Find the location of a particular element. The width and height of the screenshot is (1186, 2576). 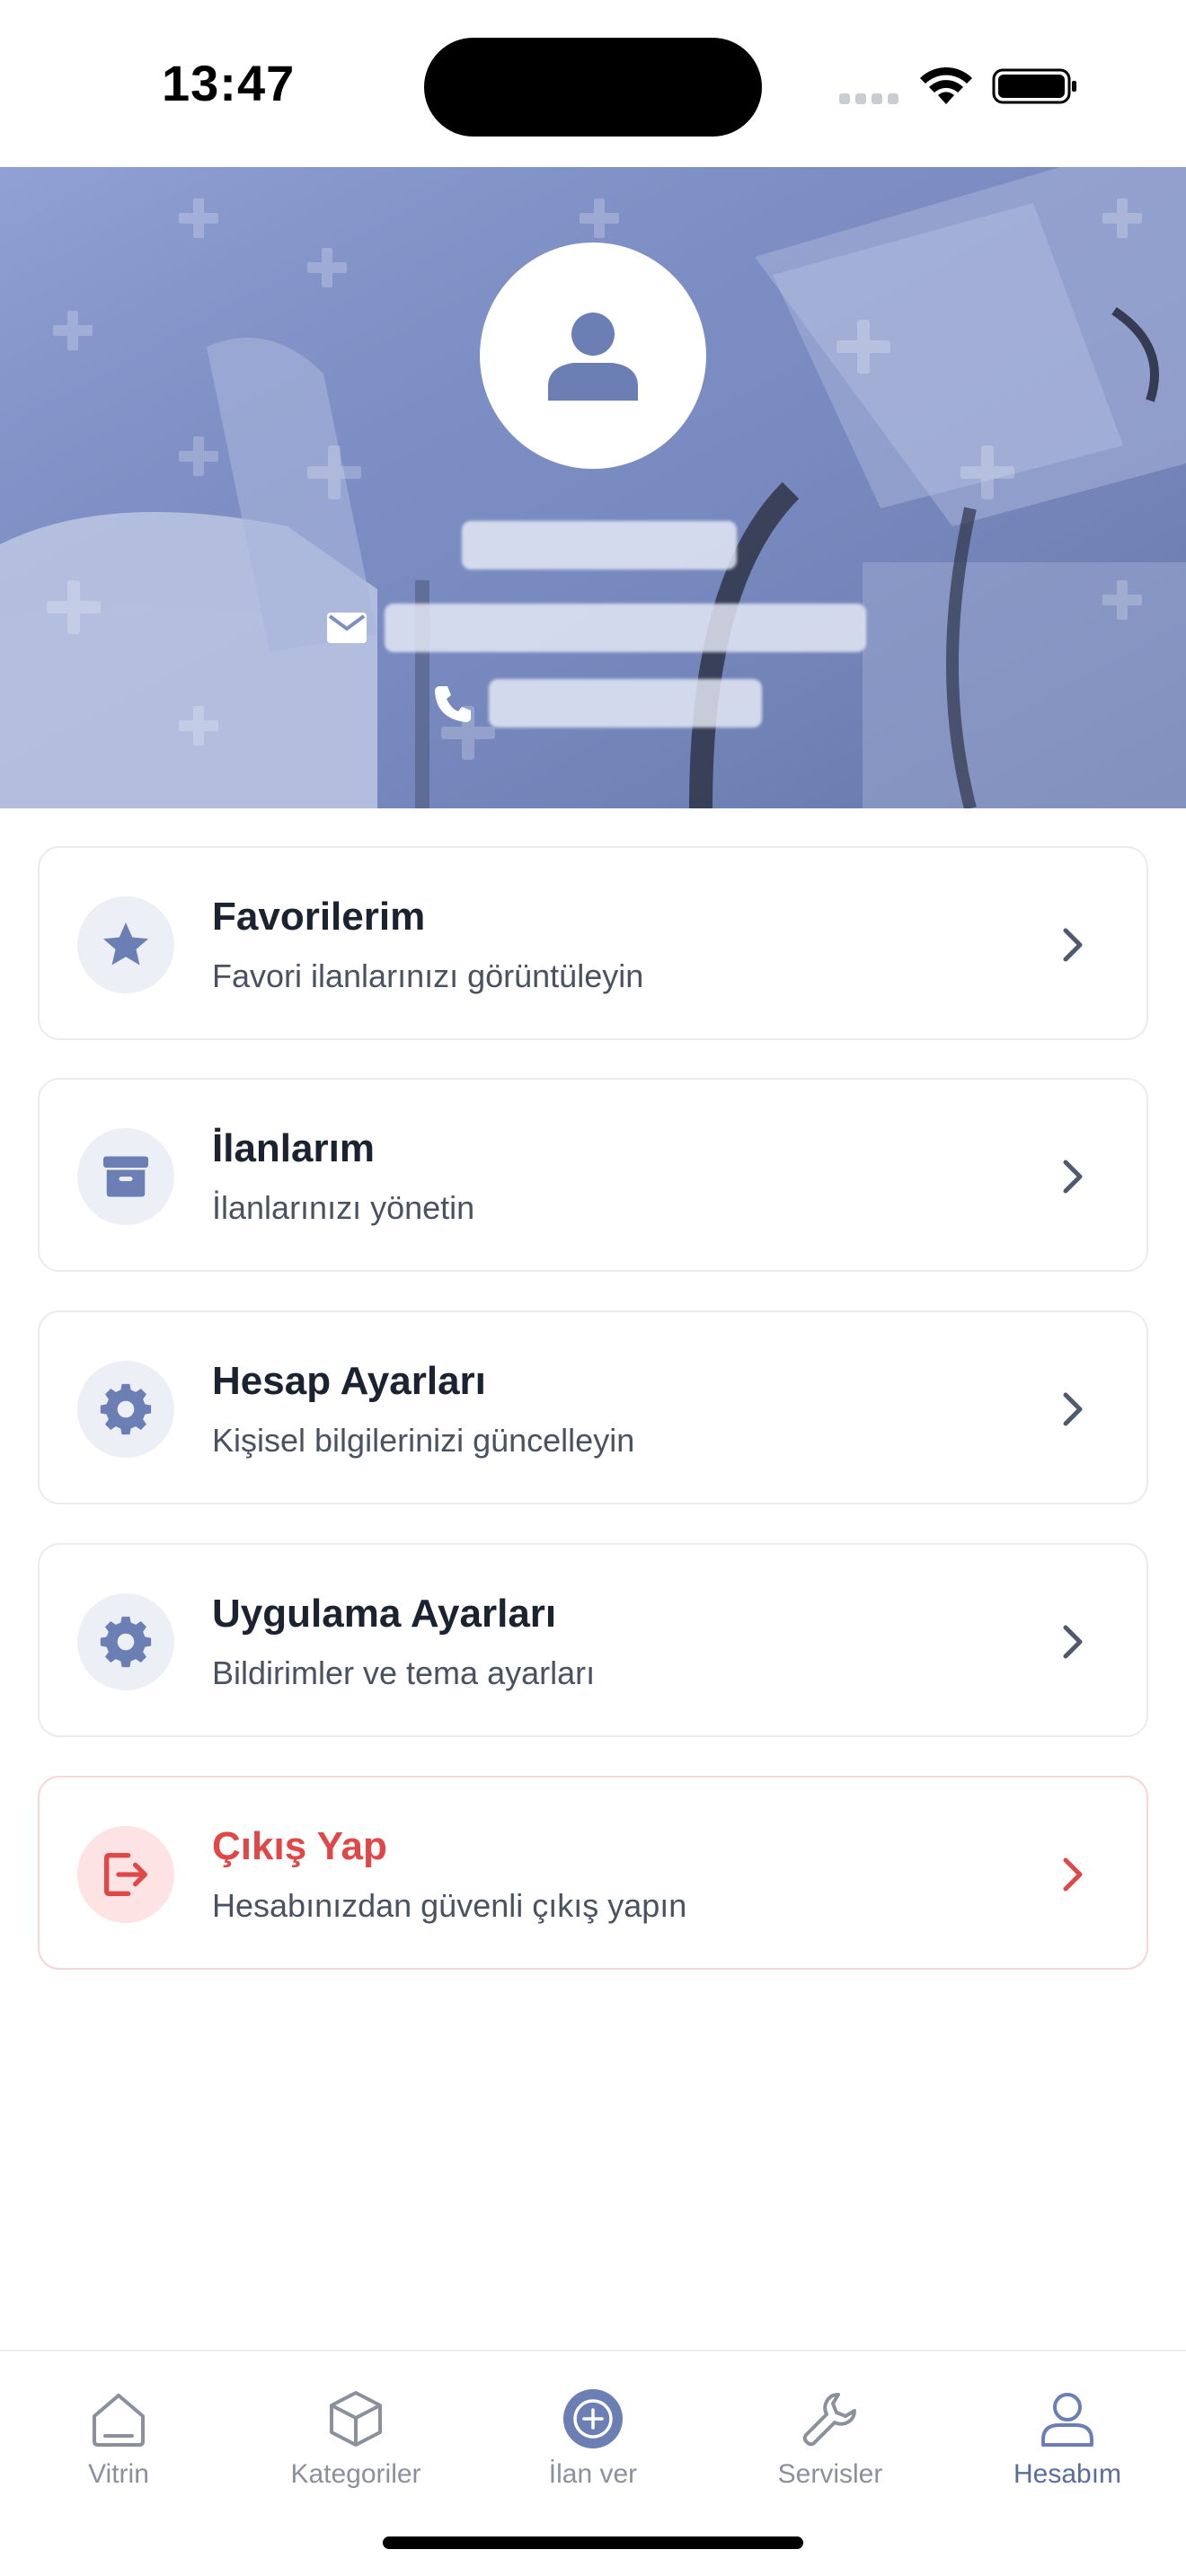

menu-item-subtitle: Bildirimler ve tema ayarları is located at coordinates (404, 1672).